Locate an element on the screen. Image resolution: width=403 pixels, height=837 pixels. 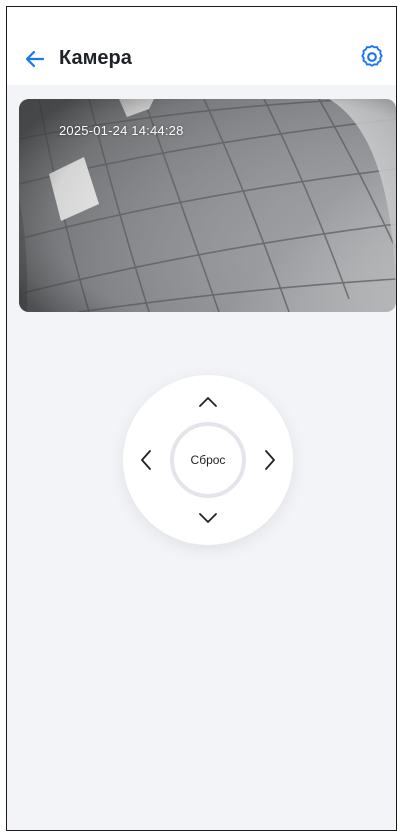
back-button is located at coordinates (35, 59).